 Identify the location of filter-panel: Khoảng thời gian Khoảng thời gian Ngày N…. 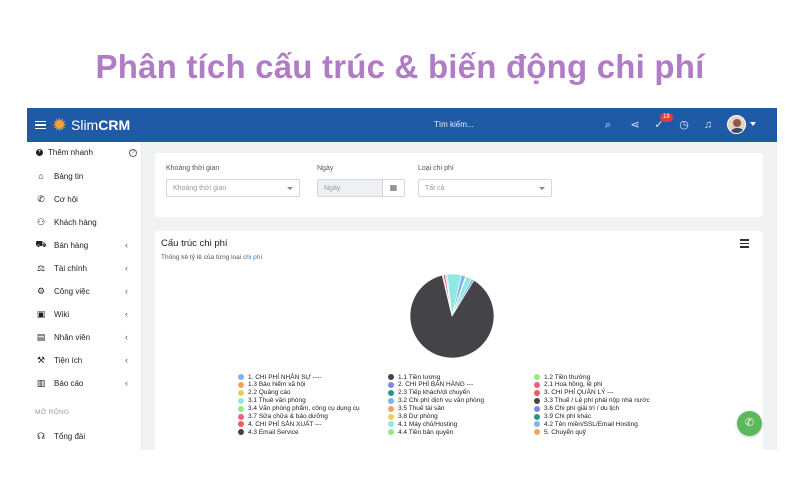
(459, 185).